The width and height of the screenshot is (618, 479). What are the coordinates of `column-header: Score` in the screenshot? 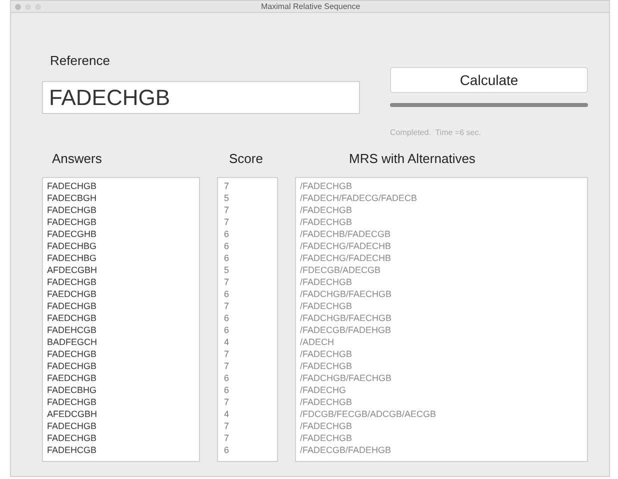 It's located at (246, 159).